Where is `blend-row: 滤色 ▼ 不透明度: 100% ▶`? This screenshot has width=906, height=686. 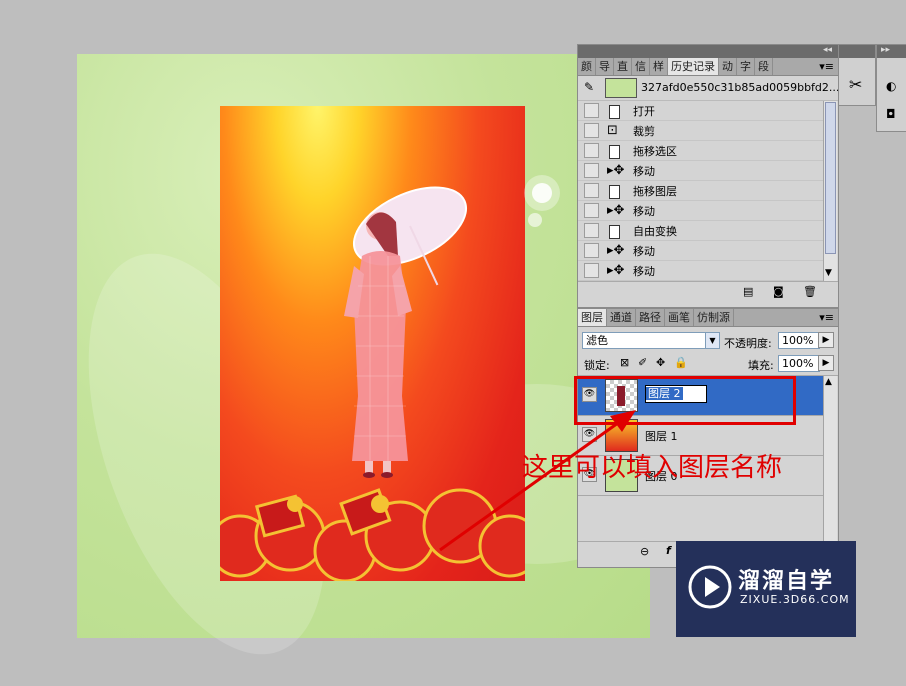 blend-row: 滤色 ▼ 不透明度: 100% ▶ is located at coordinates (708, 340).